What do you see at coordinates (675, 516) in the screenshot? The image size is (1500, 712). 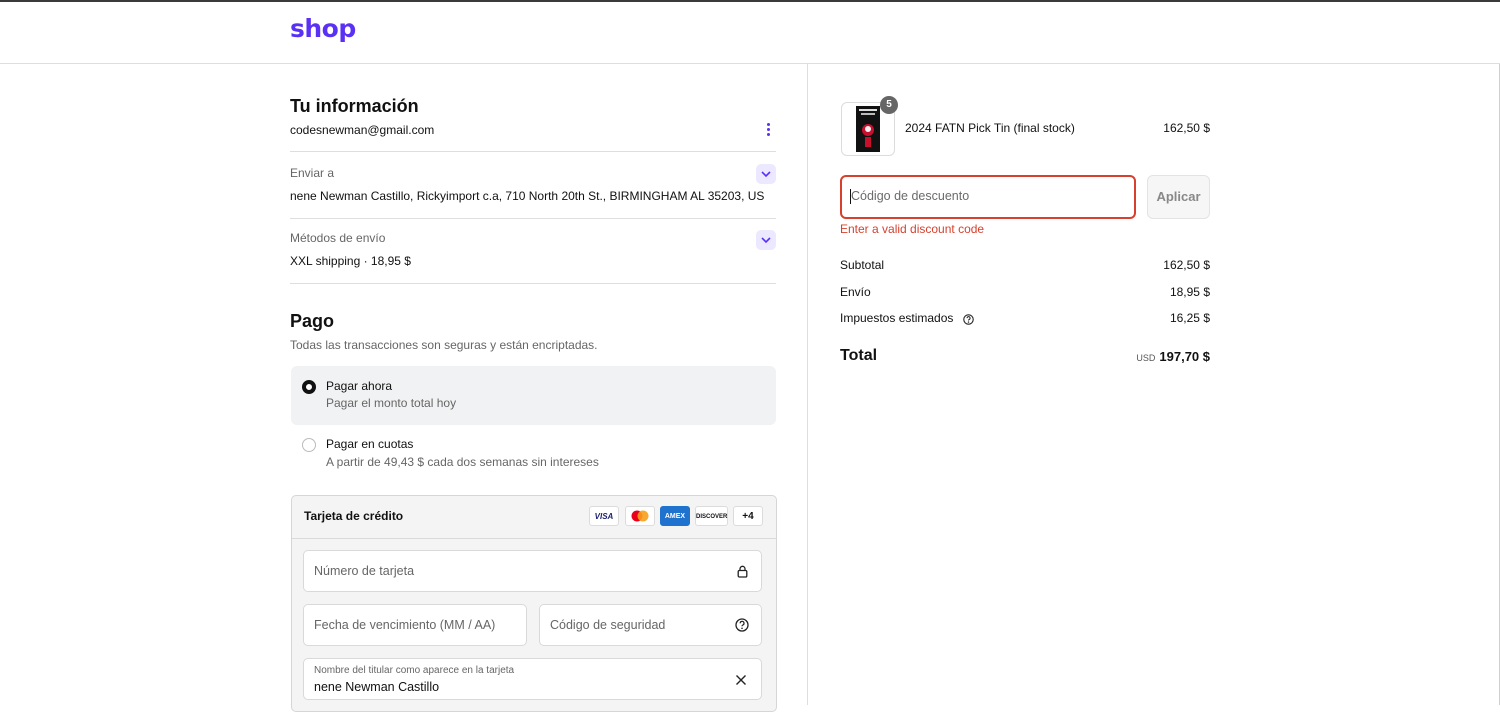 I see `amex-icon: AMEX` at bounding box center [675, 516].